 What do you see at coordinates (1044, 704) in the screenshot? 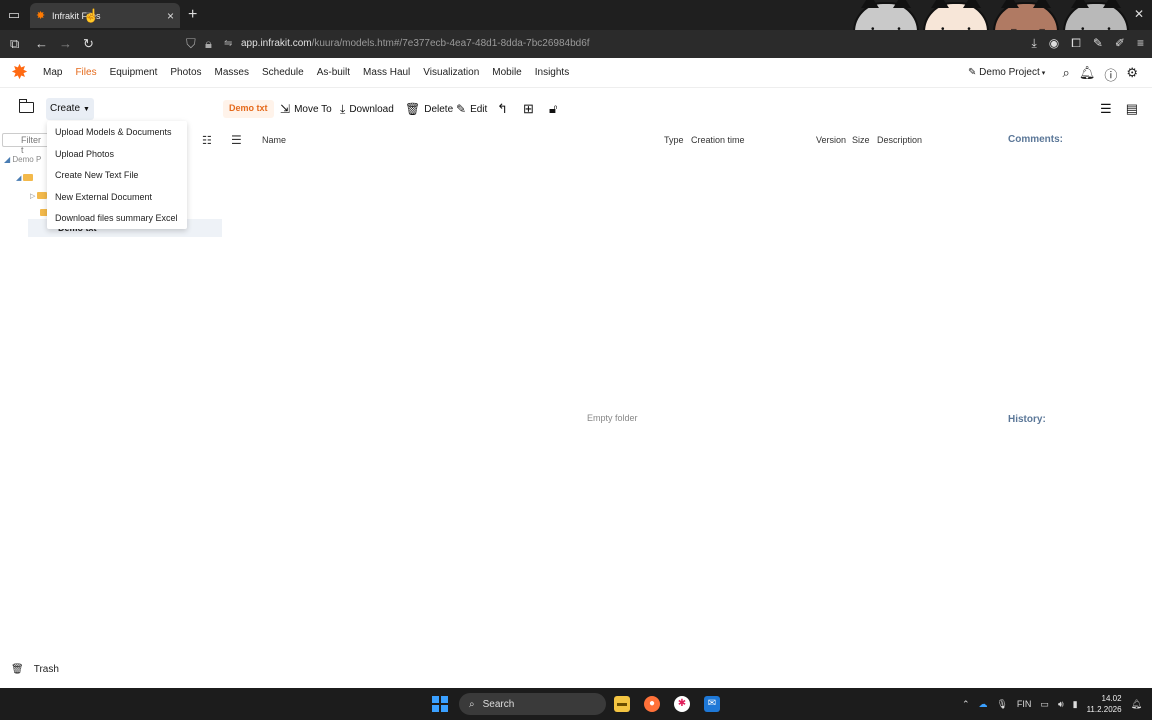
I see `network-icon: ▭` at bounding box center [1044, 704].